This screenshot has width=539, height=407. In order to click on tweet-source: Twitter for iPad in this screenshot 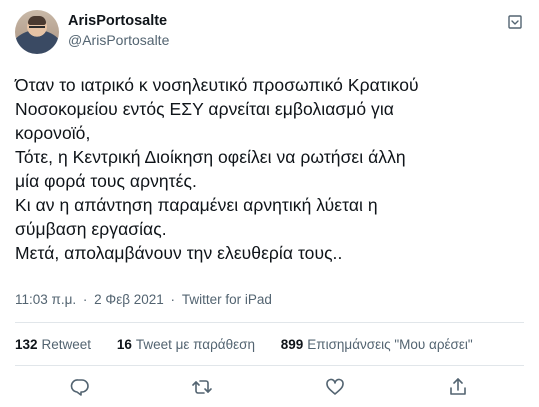, I will do `click(227, 299)`.